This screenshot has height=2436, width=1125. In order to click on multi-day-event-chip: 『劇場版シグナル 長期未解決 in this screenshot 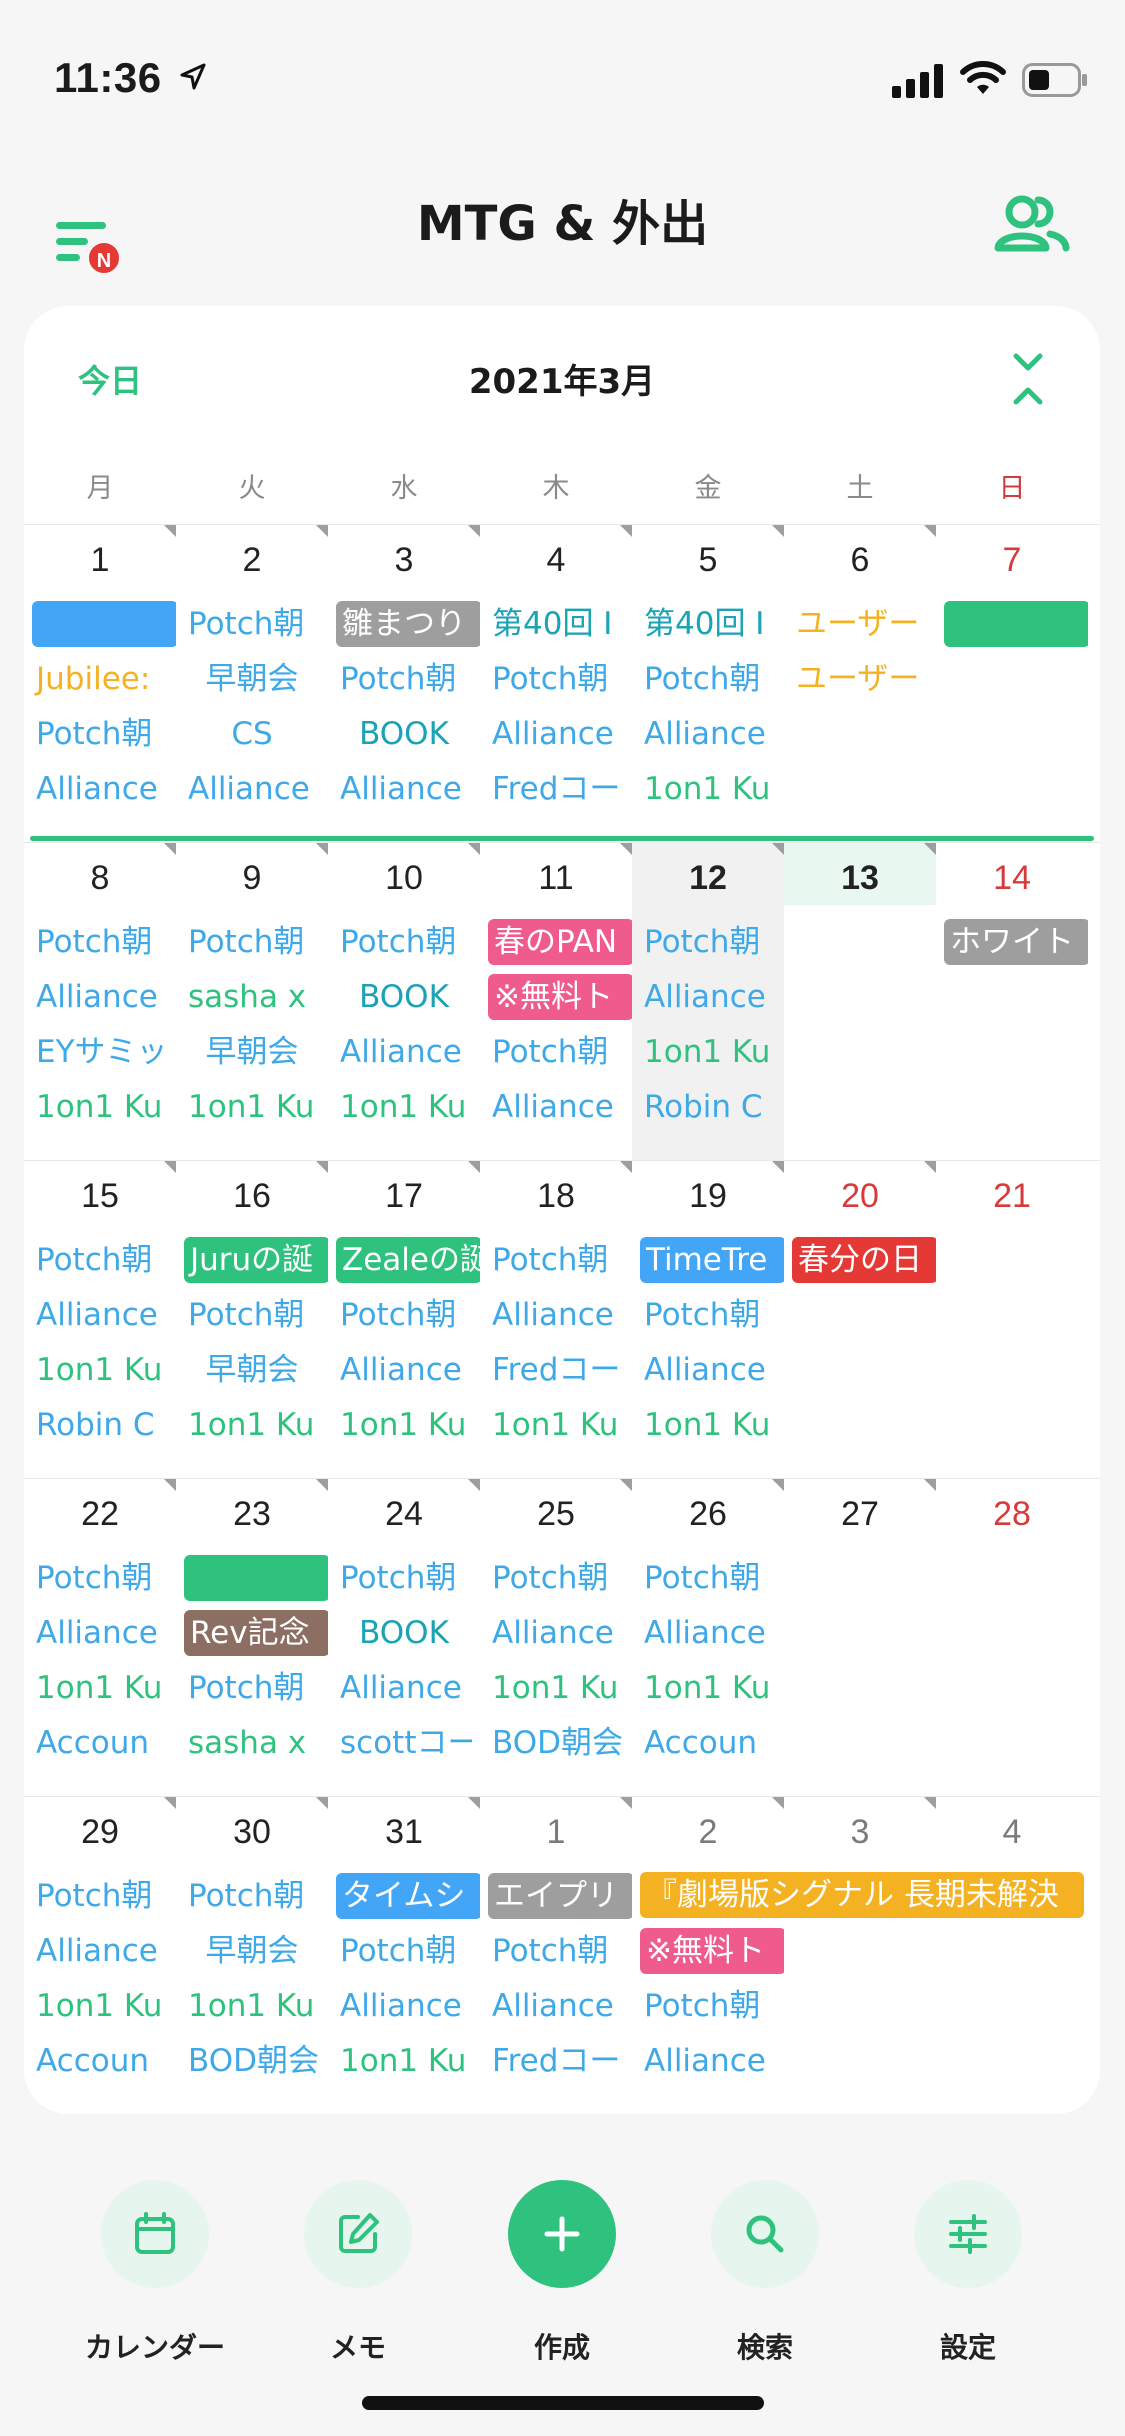, I will do `click(862, 1895)`.